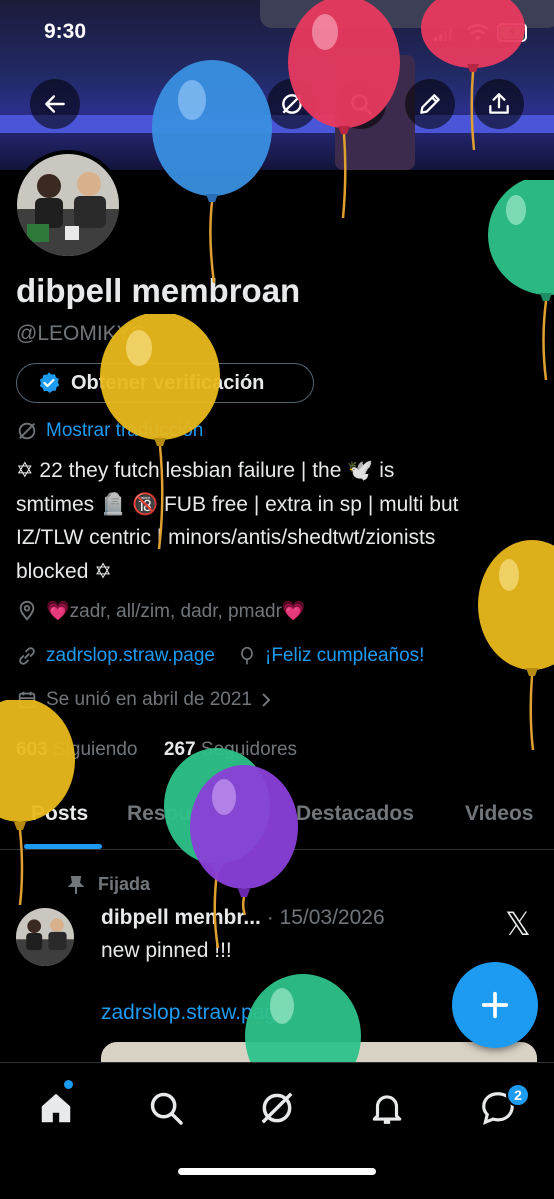 The image size is (554, 1199). Describe the element at coordinates (325, 917) in the screenshot. I see `post-date: · 15/03/2026` at that location.